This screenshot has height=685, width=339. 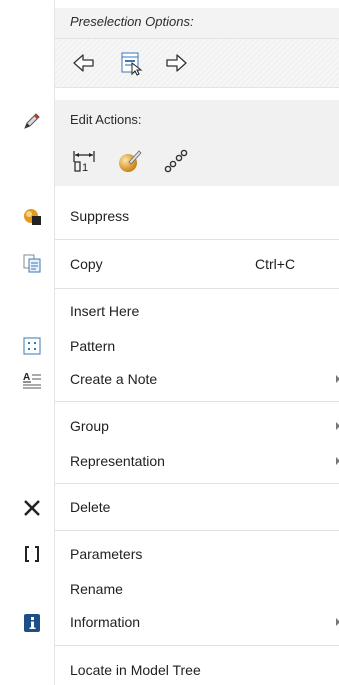 What do you see at coordinates (197, 63) in the screenshot?
I see `preselection-toolbar` at bounding box center [197, 63].